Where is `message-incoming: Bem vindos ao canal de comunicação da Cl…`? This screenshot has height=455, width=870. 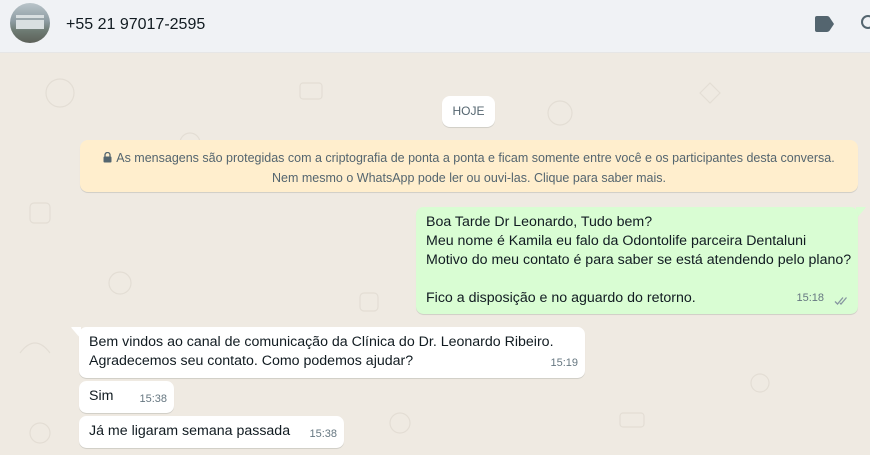
message-incoming: Bem vindos ao canal de comunicação da Cl… is located at coordinates (332, 352).